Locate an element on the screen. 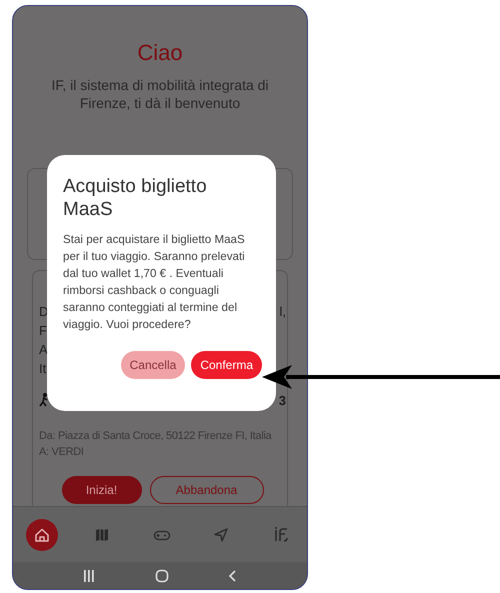  logo-icon is located at coordinates (281, 535).